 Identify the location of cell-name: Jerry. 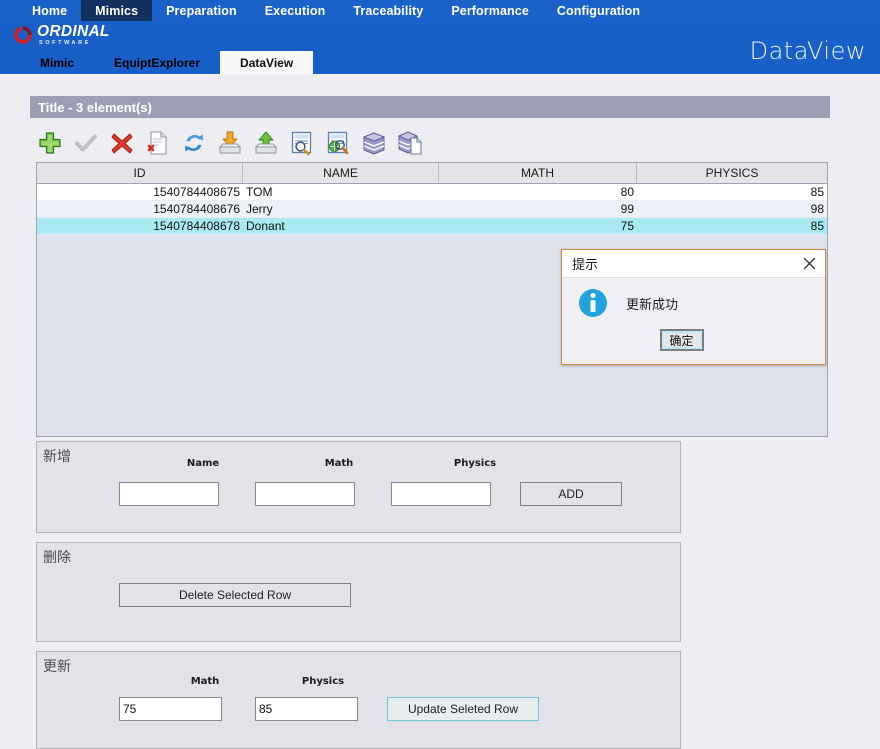
(341, 209).